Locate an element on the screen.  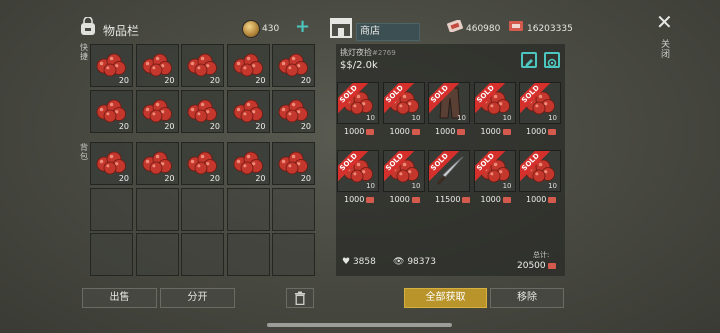
stall-name: 挑灯夜捡#2769 is located at coordinates (368, 52).